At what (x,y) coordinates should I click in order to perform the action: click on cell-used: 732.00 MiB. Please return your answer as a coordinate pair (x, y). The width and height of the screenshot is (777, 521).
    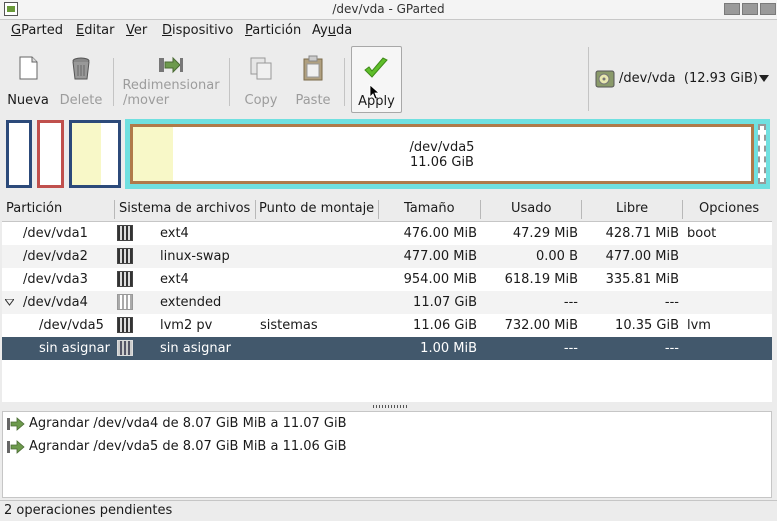
    Looking at the image, I should click on (541, 325).